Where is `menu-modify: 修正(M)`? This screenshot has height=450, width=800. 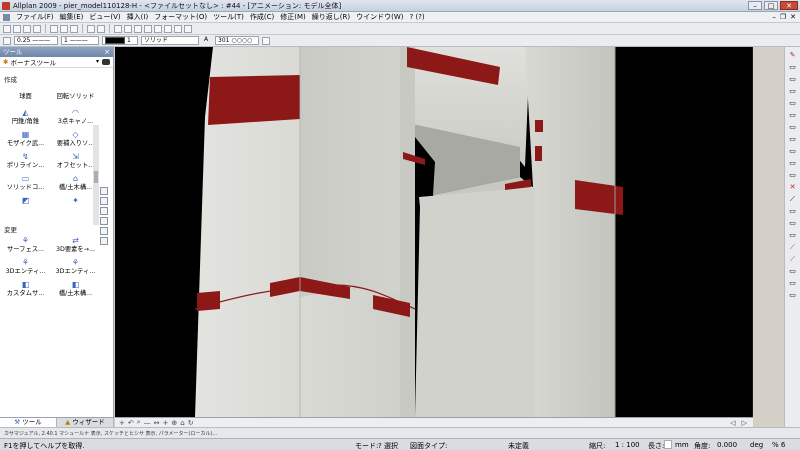 menu-modify: 修正(M) is located at coordinates (293, 17).